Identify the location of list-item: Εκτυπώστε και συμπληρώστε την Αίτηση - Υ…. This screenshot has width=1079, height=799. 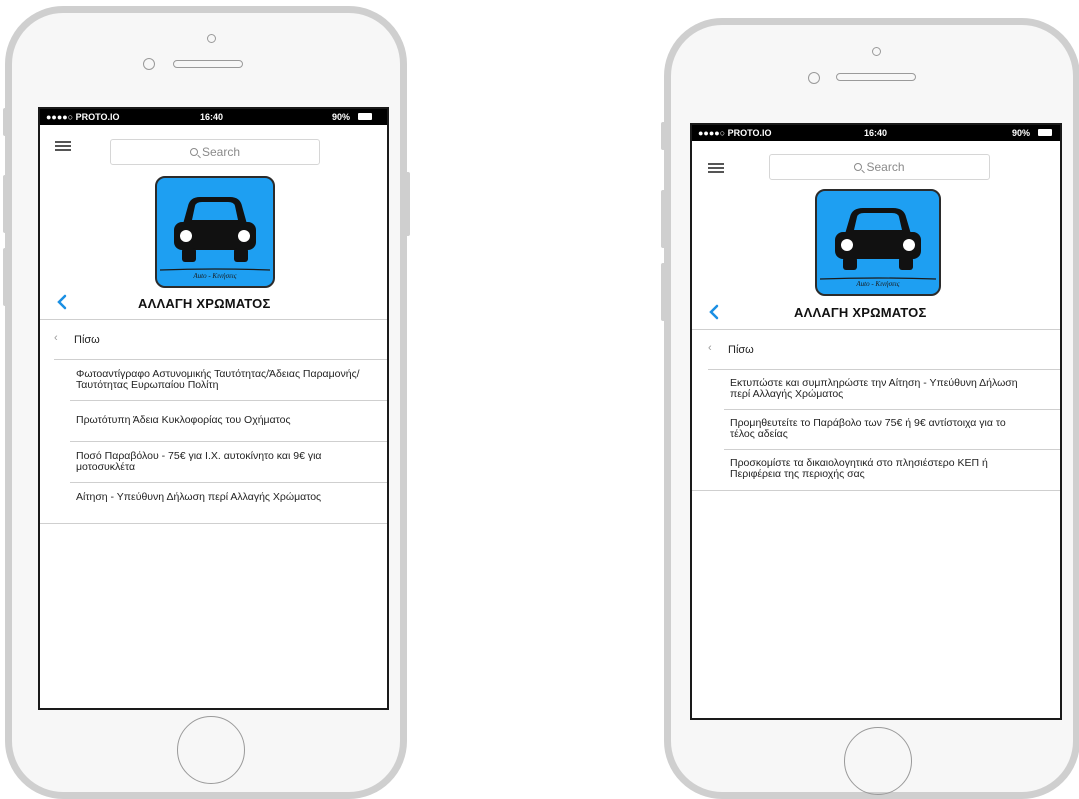
(892, 390).